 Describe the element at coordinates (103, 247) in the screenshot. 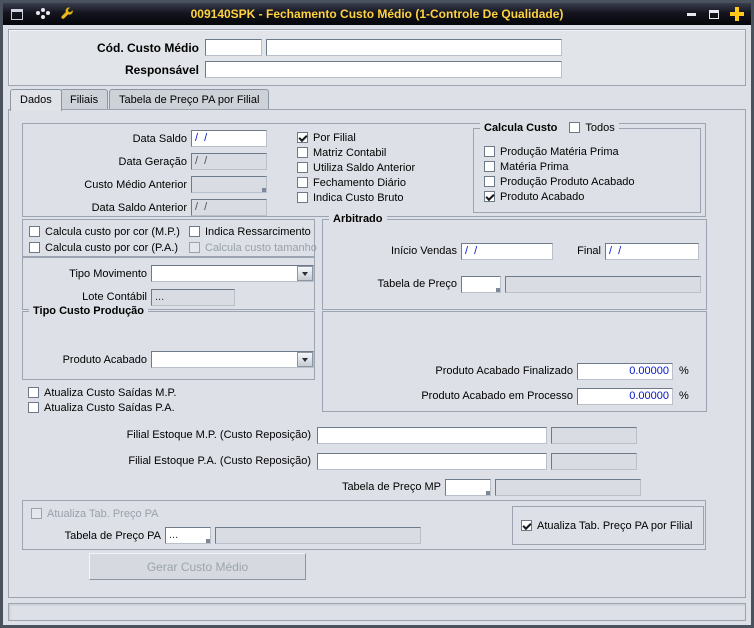

I see `checkbox-calcula-custo-cor-pa: Calcula custo por cor (P.A.)` at that location.